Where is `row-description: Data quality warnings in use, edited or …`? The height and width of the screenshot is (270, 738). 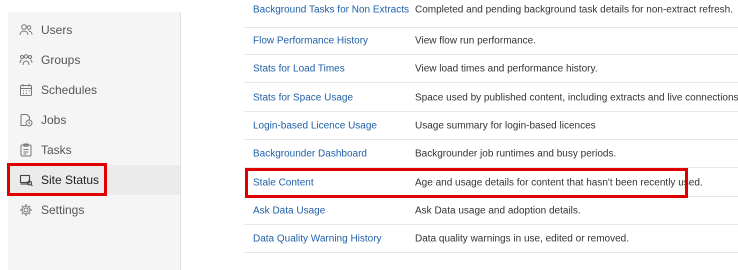
row-description: Data quality warnings in use, edited or … is located at coordinates (522, 238).